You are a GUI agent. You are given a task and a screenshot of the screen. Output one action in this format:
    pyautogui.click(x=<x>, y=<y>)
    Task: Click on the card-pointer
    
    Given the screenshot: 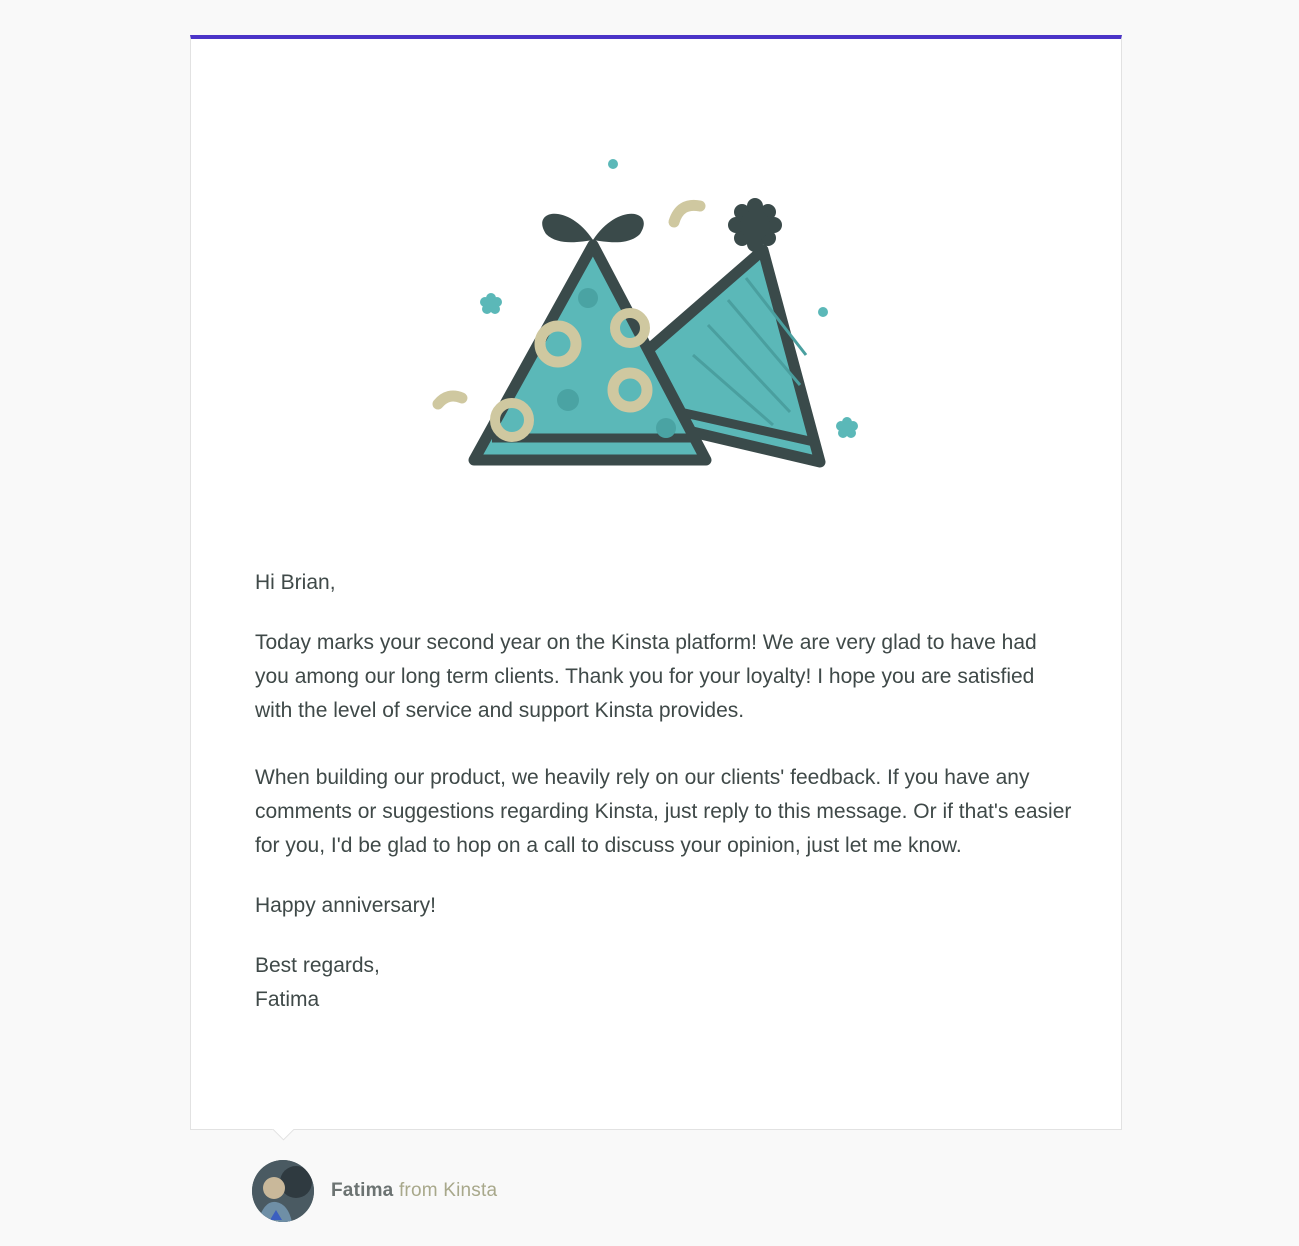 What is the action you would take?
    pyautogui.click(x=283, y=1135)
    